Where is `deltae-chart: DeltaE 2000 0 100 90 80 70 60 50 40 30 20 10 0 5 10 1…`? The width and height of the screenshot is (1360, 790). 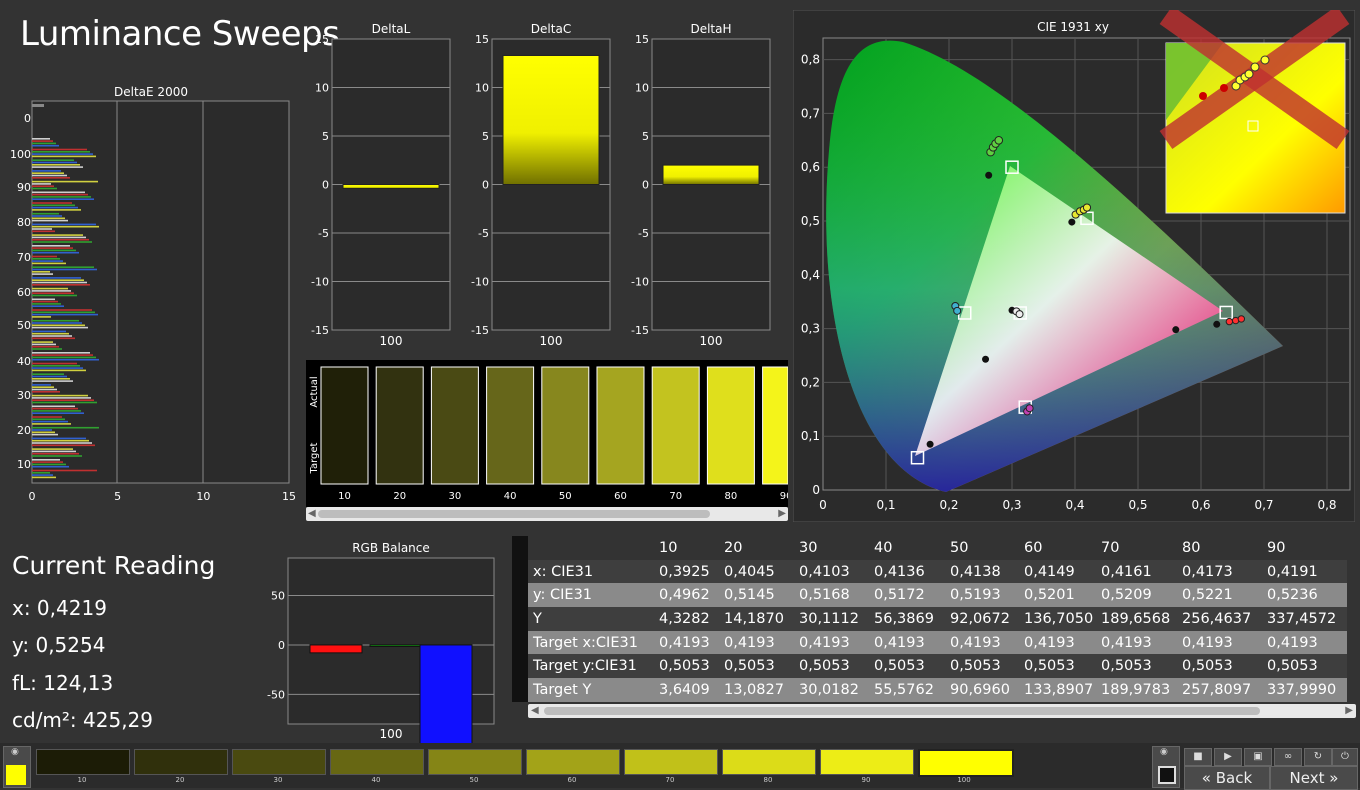
deltae-chart: DeltaE 2000 0 100 90 80 70 60 50 40 30 20 10 0 5 10 1… is located at coordinates (153, 294).